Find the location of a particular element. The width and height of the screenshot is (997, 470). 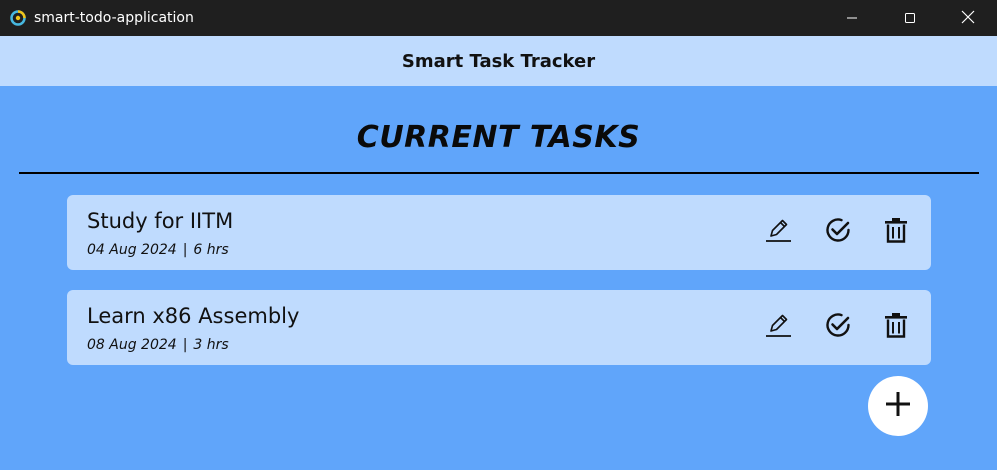

window-titlebar: smart-todo-application is located at coordinates (498, 18).